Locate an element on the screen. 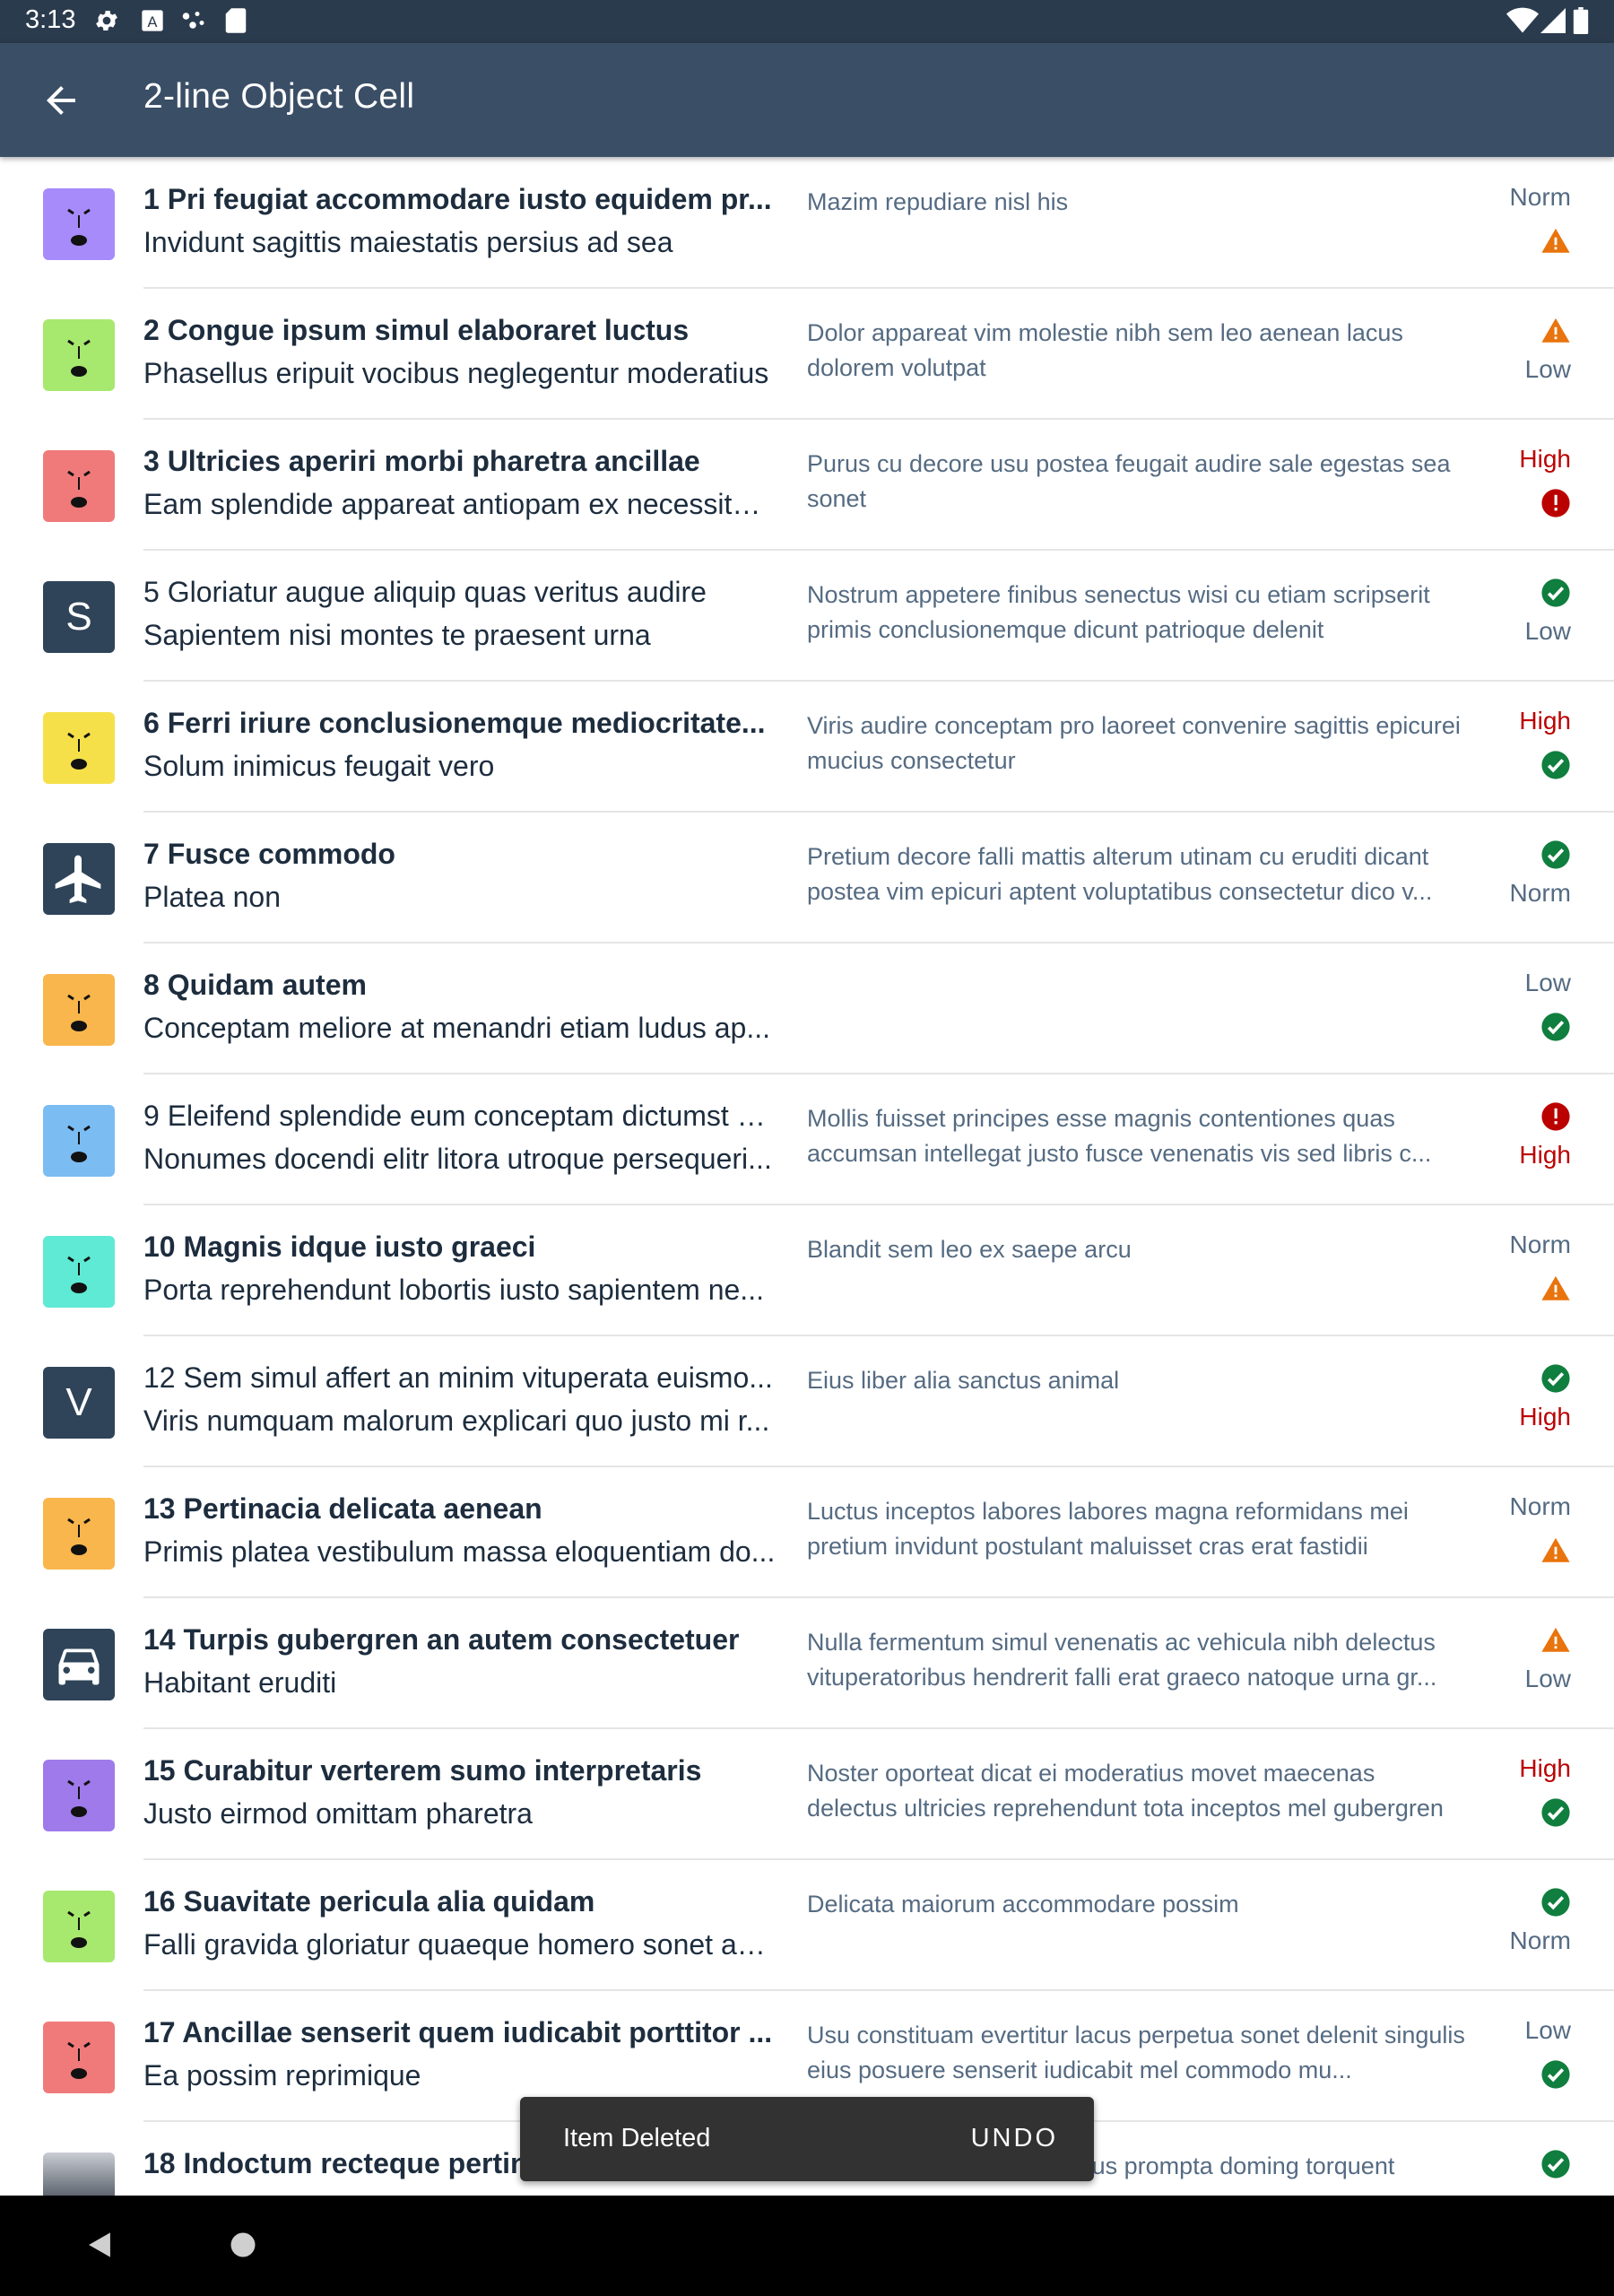  avatar-letter: V is located at coordinates (79, 1403).